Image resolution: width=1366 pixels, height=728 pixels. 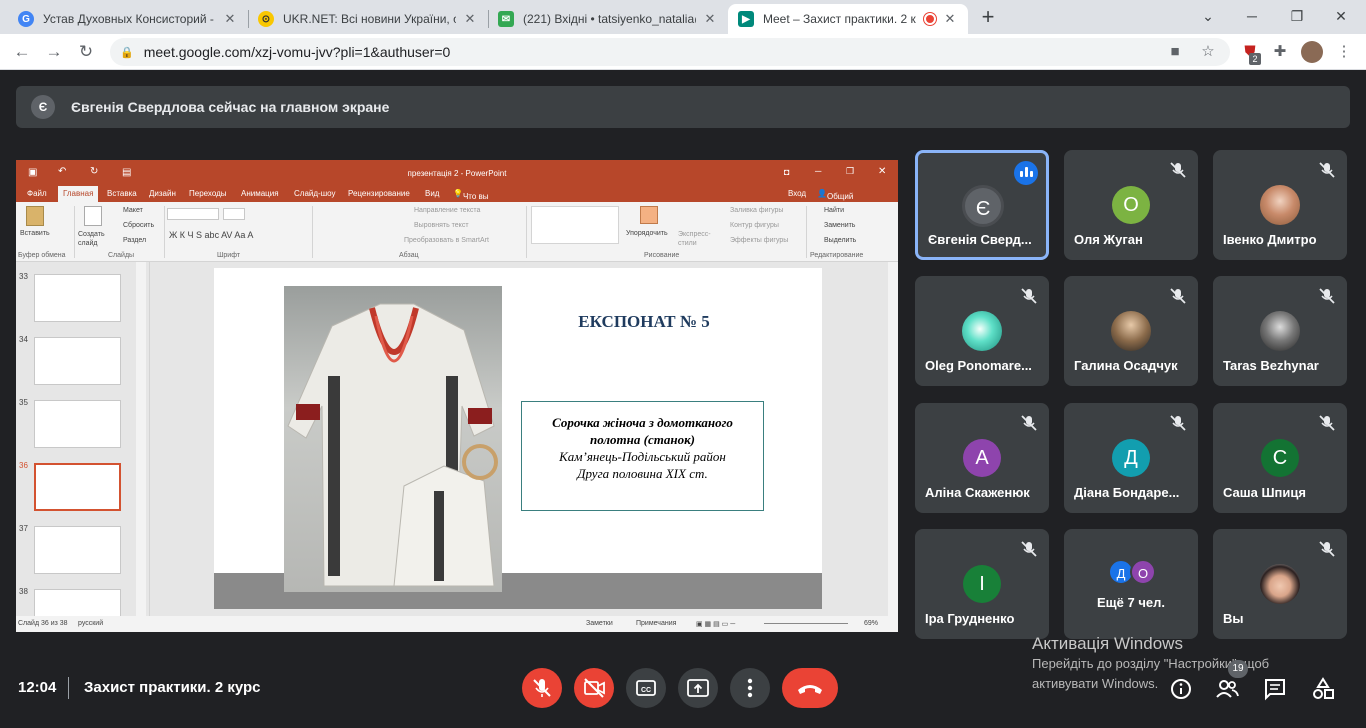 What do you see at coordinates (121, 255) in the screenshot?
I see `pp-group-slides: Слайды` at bounding box center [121, 255].